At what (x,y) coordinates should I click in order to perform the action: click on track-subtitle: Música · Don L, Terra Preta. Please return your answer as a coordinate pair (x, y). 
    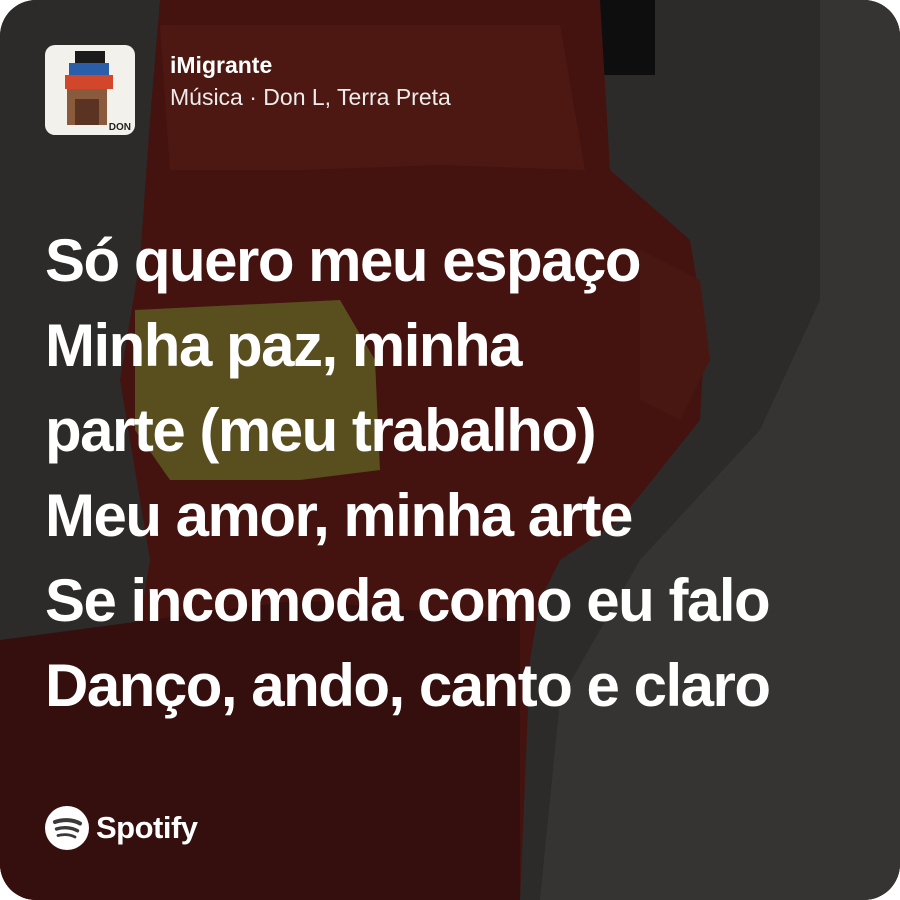
    Looking at the image, I should click on (310, 97).